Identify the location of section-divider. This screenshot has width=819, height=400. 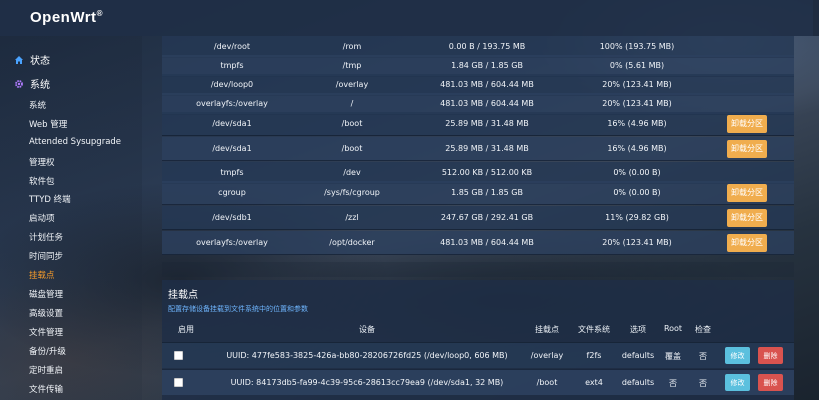
(478, 269).